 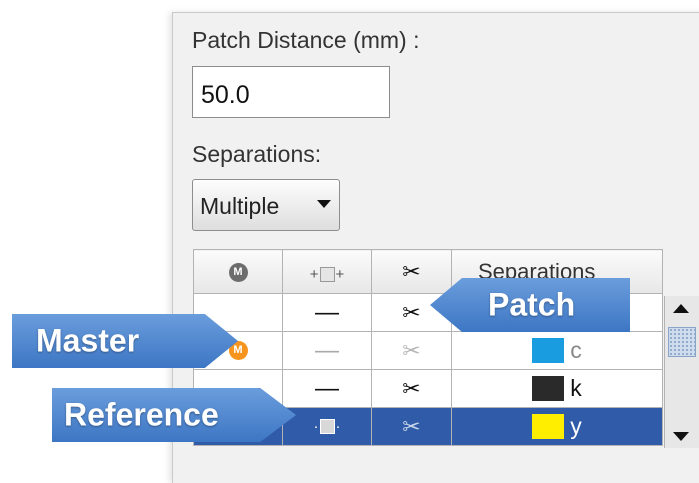 What do you see at coordinates (681, 308) in the screenshot?
I see `scroll-up-icon` at bounding box center [681, 308].